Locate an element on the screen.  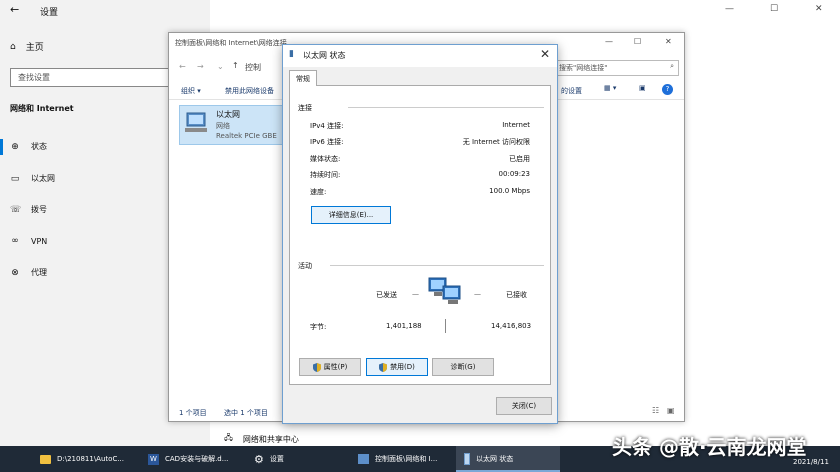
cp-close-button: ✕ is located at coordinates (668, 41).